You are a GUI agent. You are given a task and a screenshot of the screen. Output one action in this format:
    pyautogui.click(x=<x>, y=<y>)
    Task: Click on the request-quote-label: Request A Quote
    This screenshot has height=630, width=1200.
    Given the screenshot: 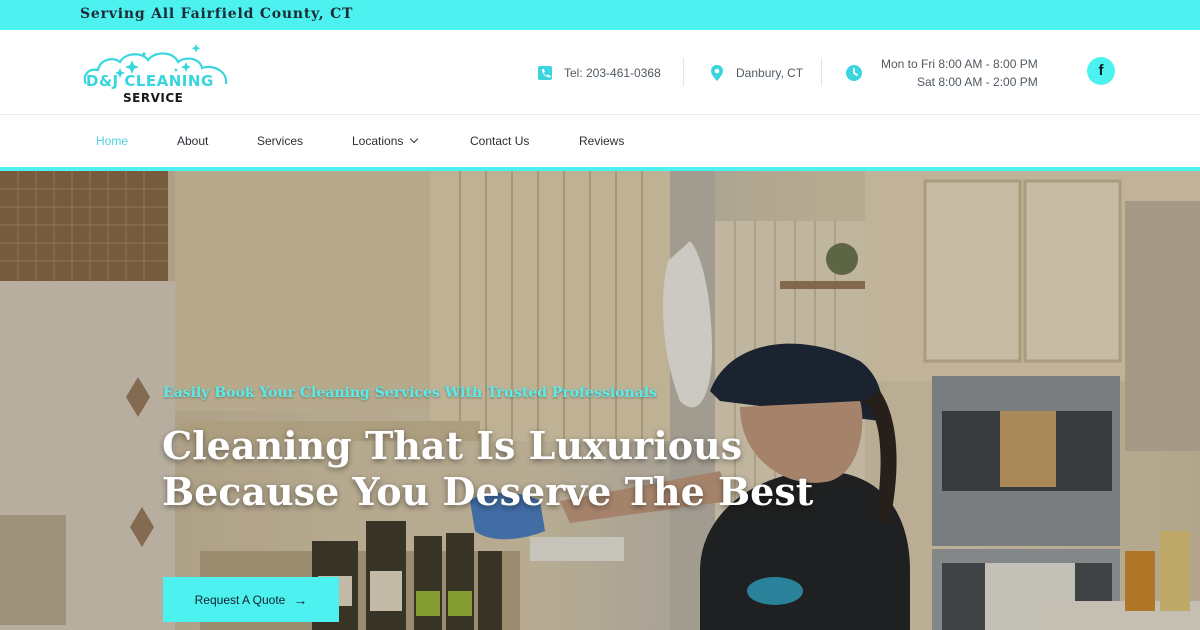 What is the action you would take?
    pyautogui.click(x=240, y=599)
    